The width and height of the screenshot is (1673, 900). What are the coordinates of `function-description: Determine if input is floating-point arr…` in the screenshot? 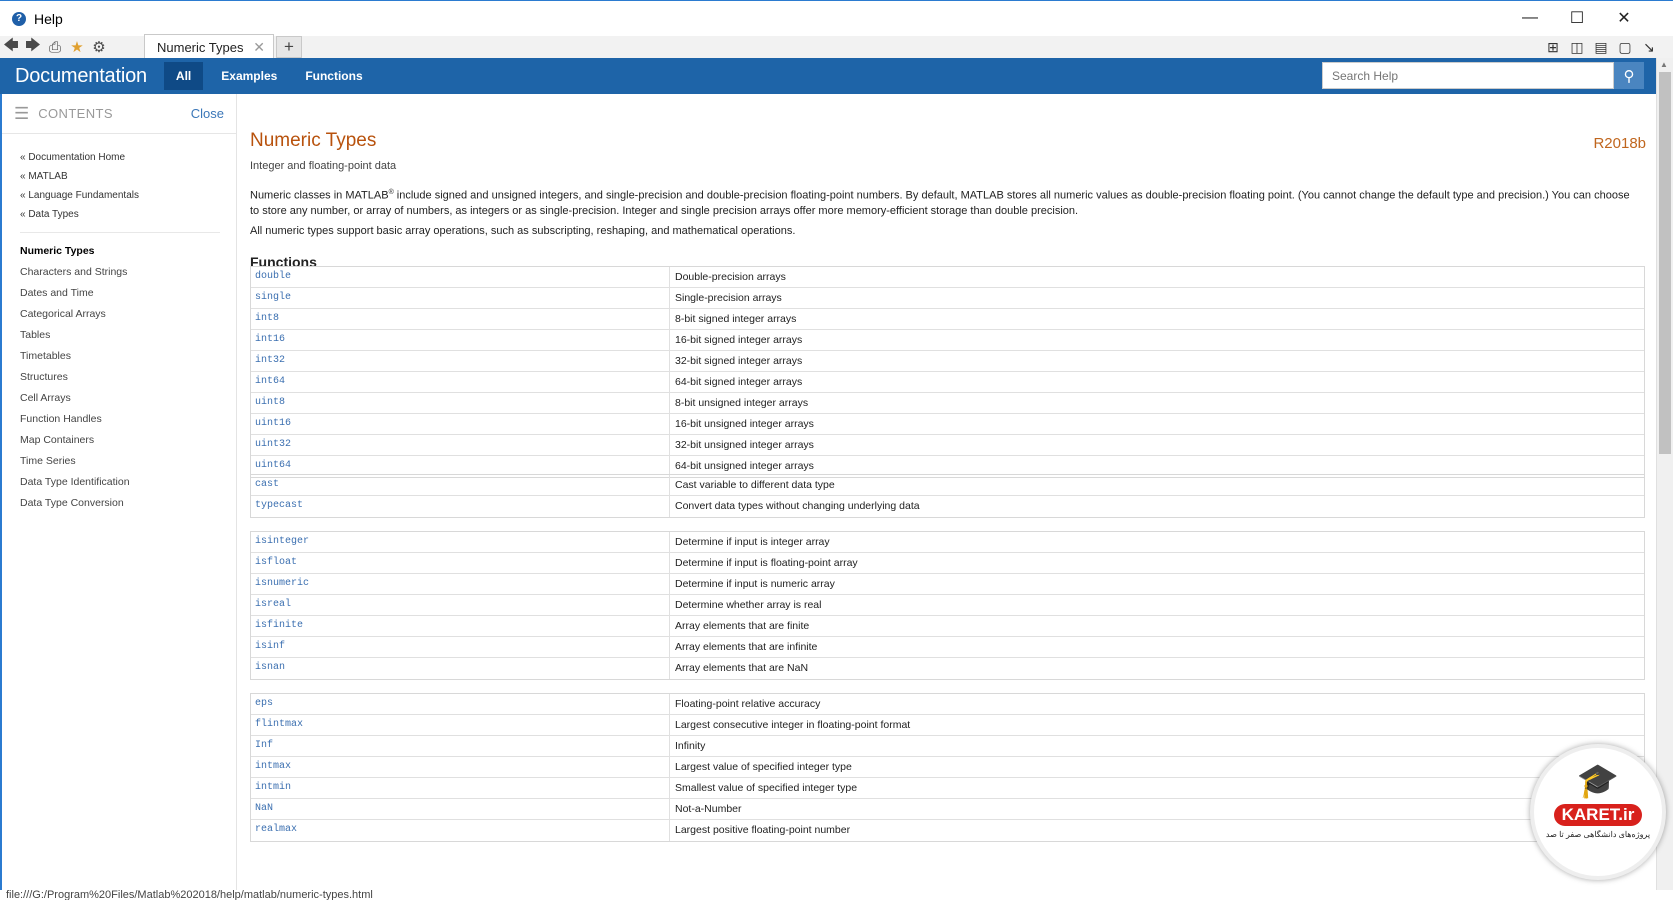 It's located at (766, 563).